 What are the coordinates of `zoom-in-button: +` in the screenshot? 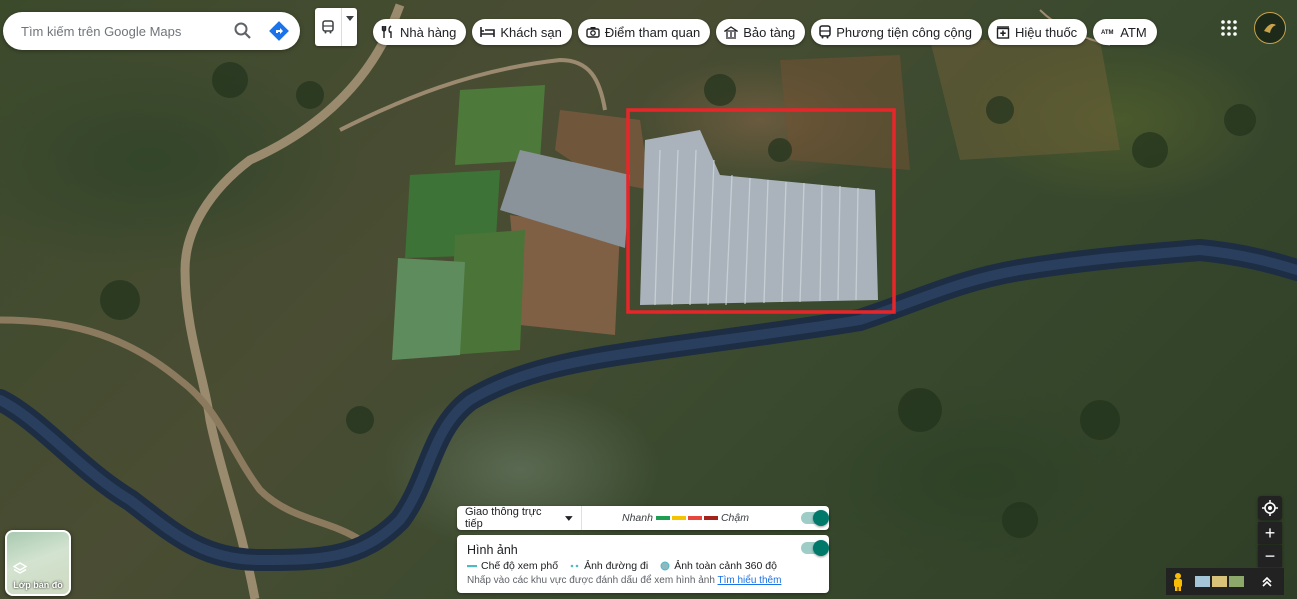 It's located at (1270, 533).